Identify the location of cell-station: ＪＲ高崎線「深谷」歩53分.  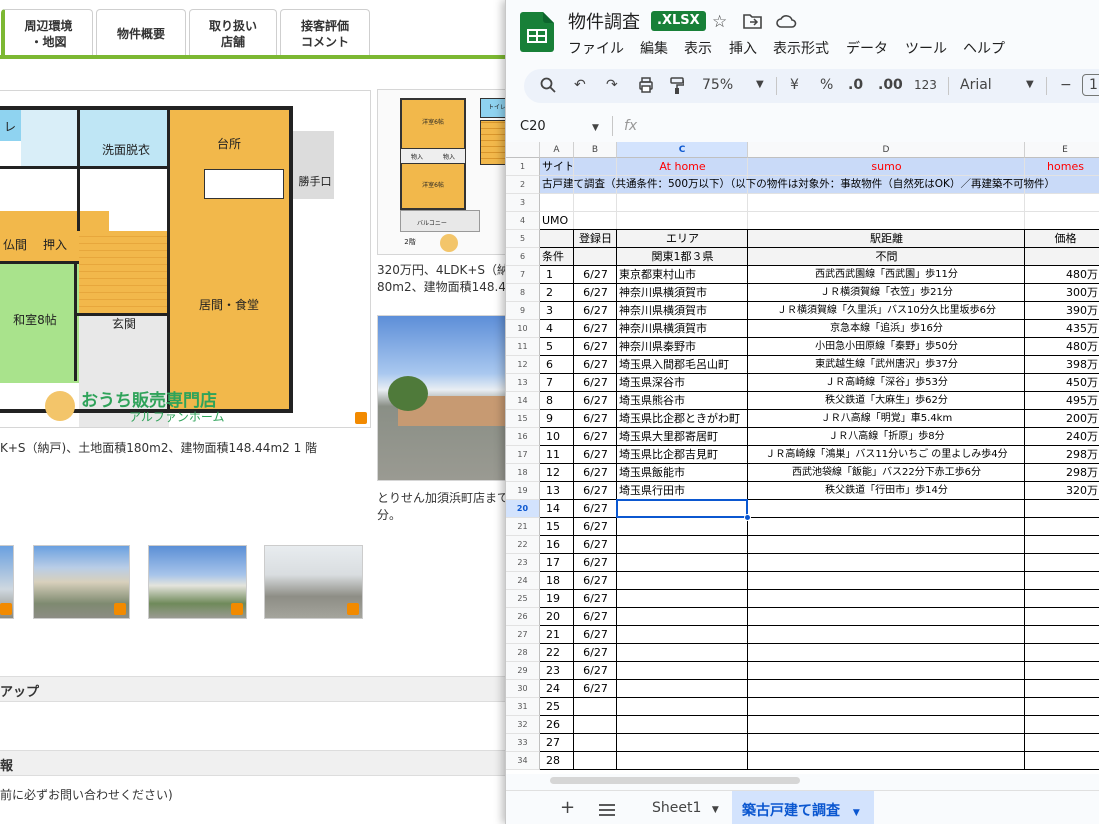
(886, 382).